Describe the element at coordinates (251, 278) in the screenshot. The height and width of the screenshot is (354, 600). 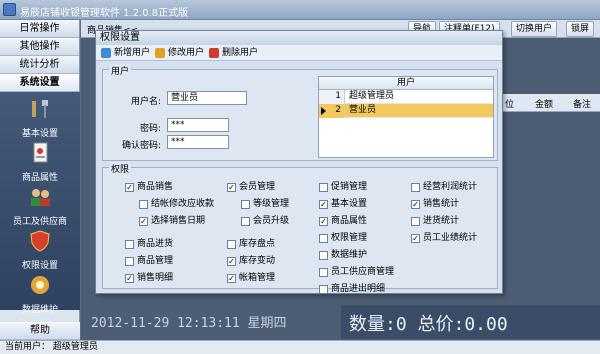
I see `permission-checkbox: ✓ 帐箱管理` at that location.